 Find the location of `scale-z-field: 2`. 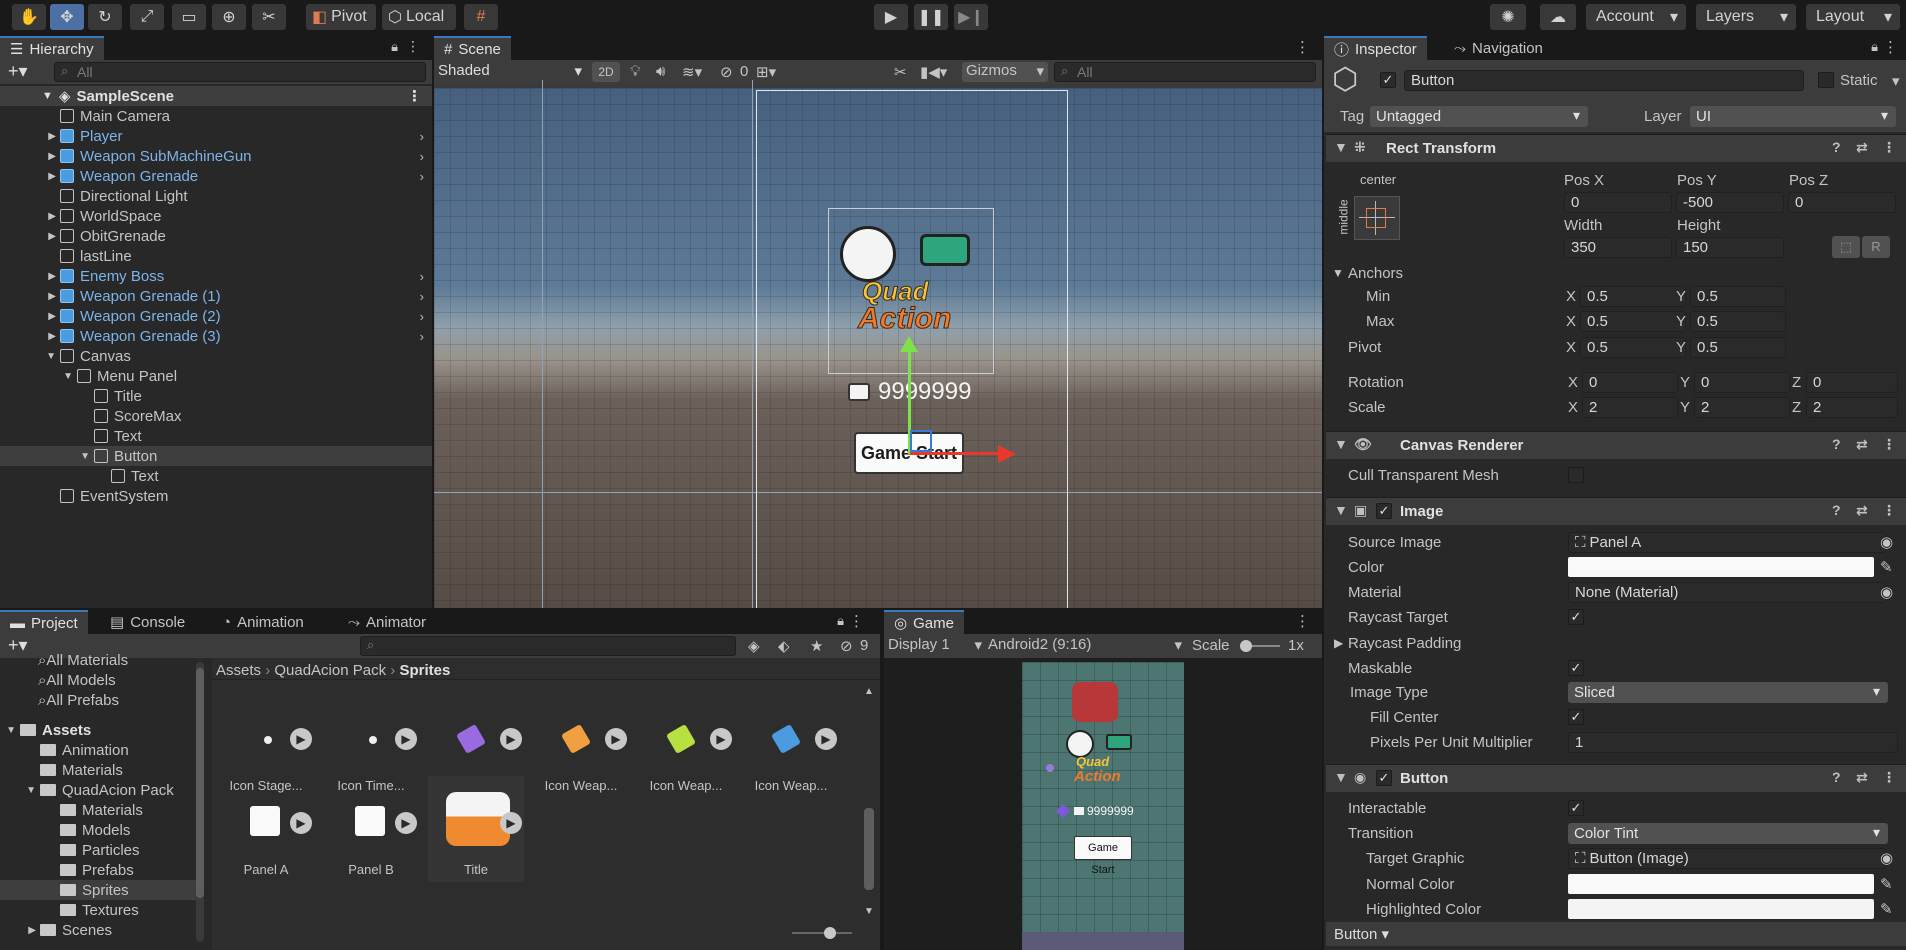

scale-z-field: 2 is located at coordinates (1852, 407).